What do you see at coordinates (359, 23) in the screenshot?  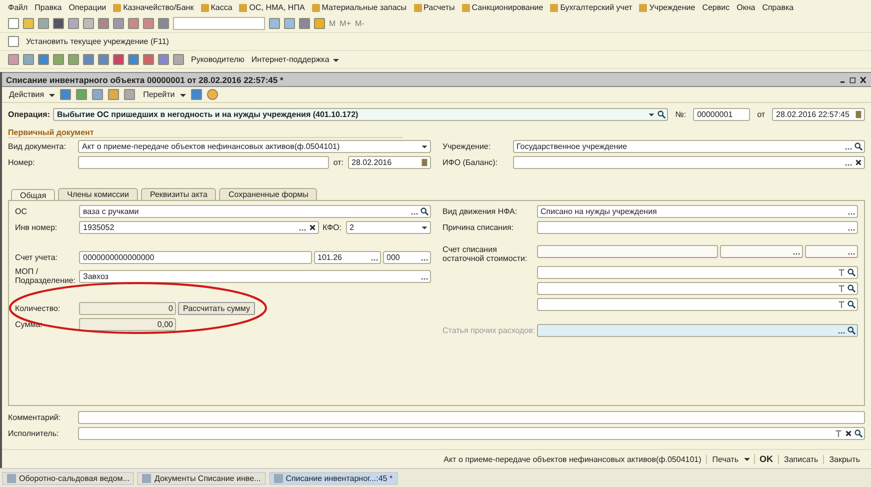 I see `memory-button: M-` at bounding box center [359, 23].